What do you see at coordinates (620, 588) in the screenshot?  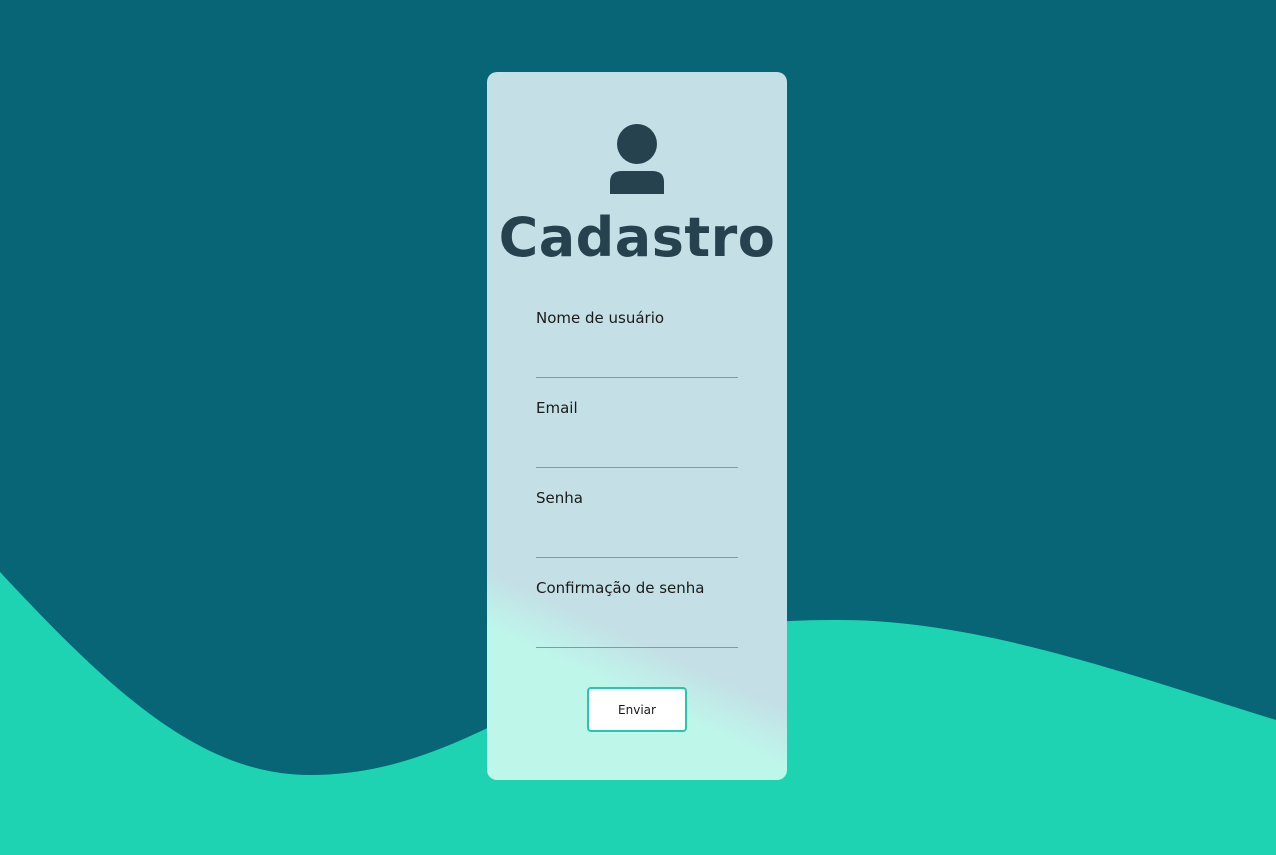 I see `password-confirm-label: Confirmação de senha` at bounding box center [620, 588].